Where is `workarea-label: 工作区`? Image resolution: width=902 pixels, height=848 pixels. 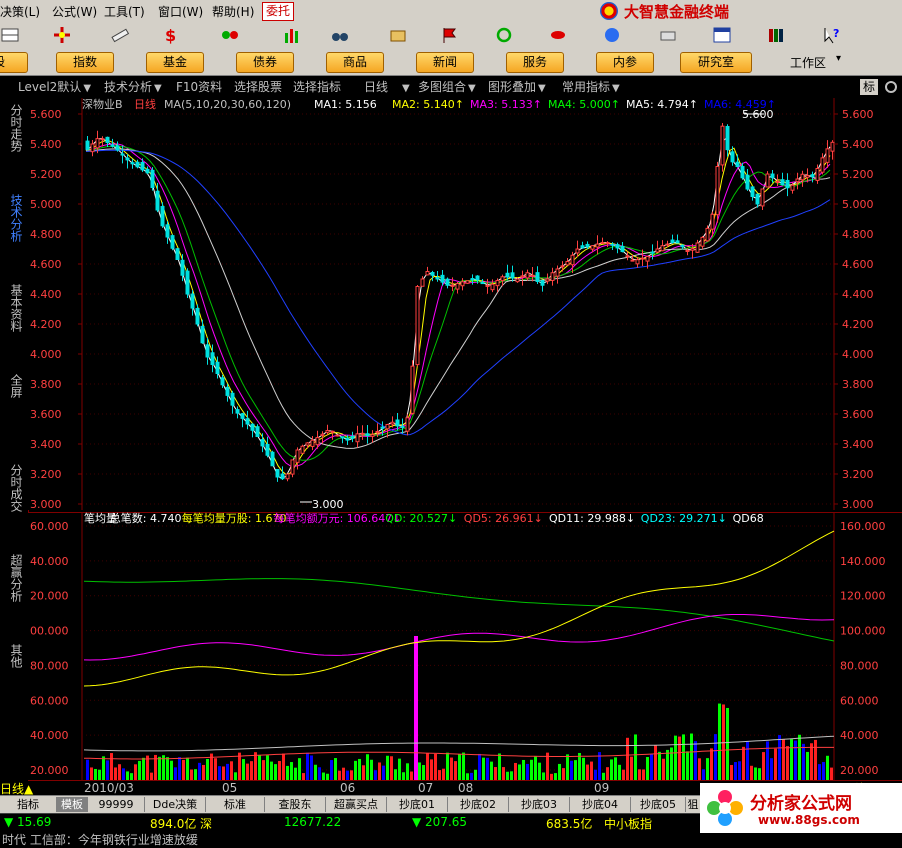 workarea-label: 工作区 is located at coordinates (808, 62).